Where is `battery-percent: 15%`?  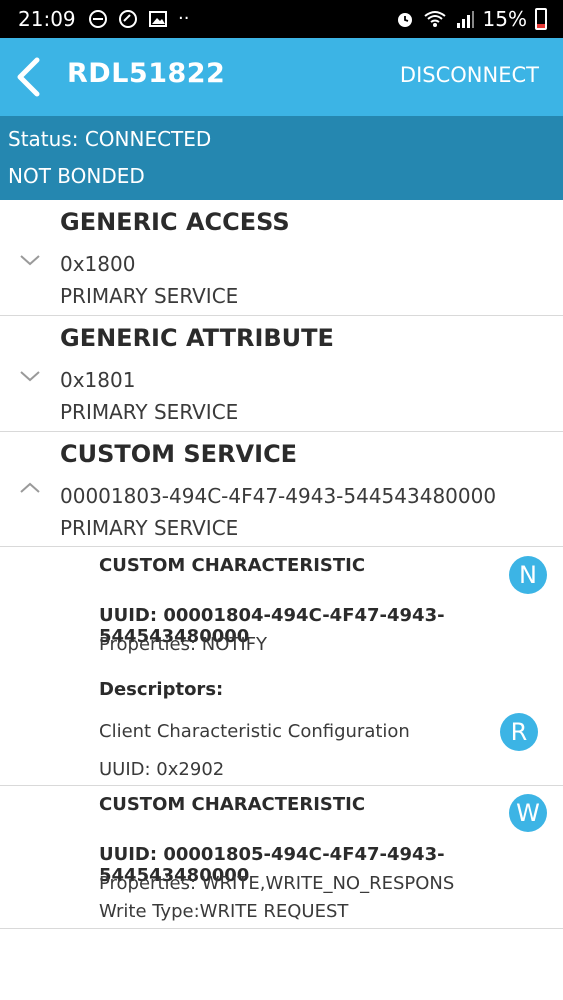
battery-percent: 15% is located at coordinates (504, 19).